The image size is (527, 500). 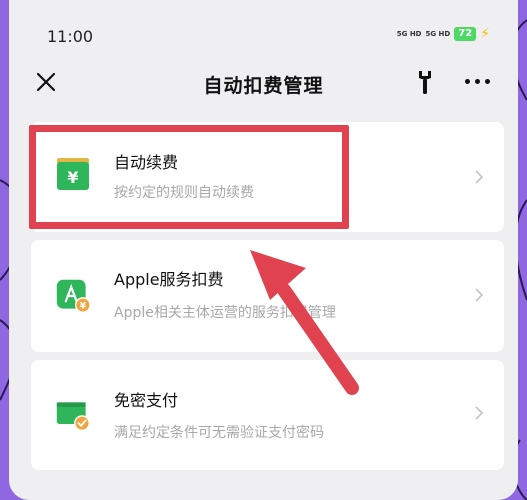 I want to click on more-icon, so click(x=477, y=81).